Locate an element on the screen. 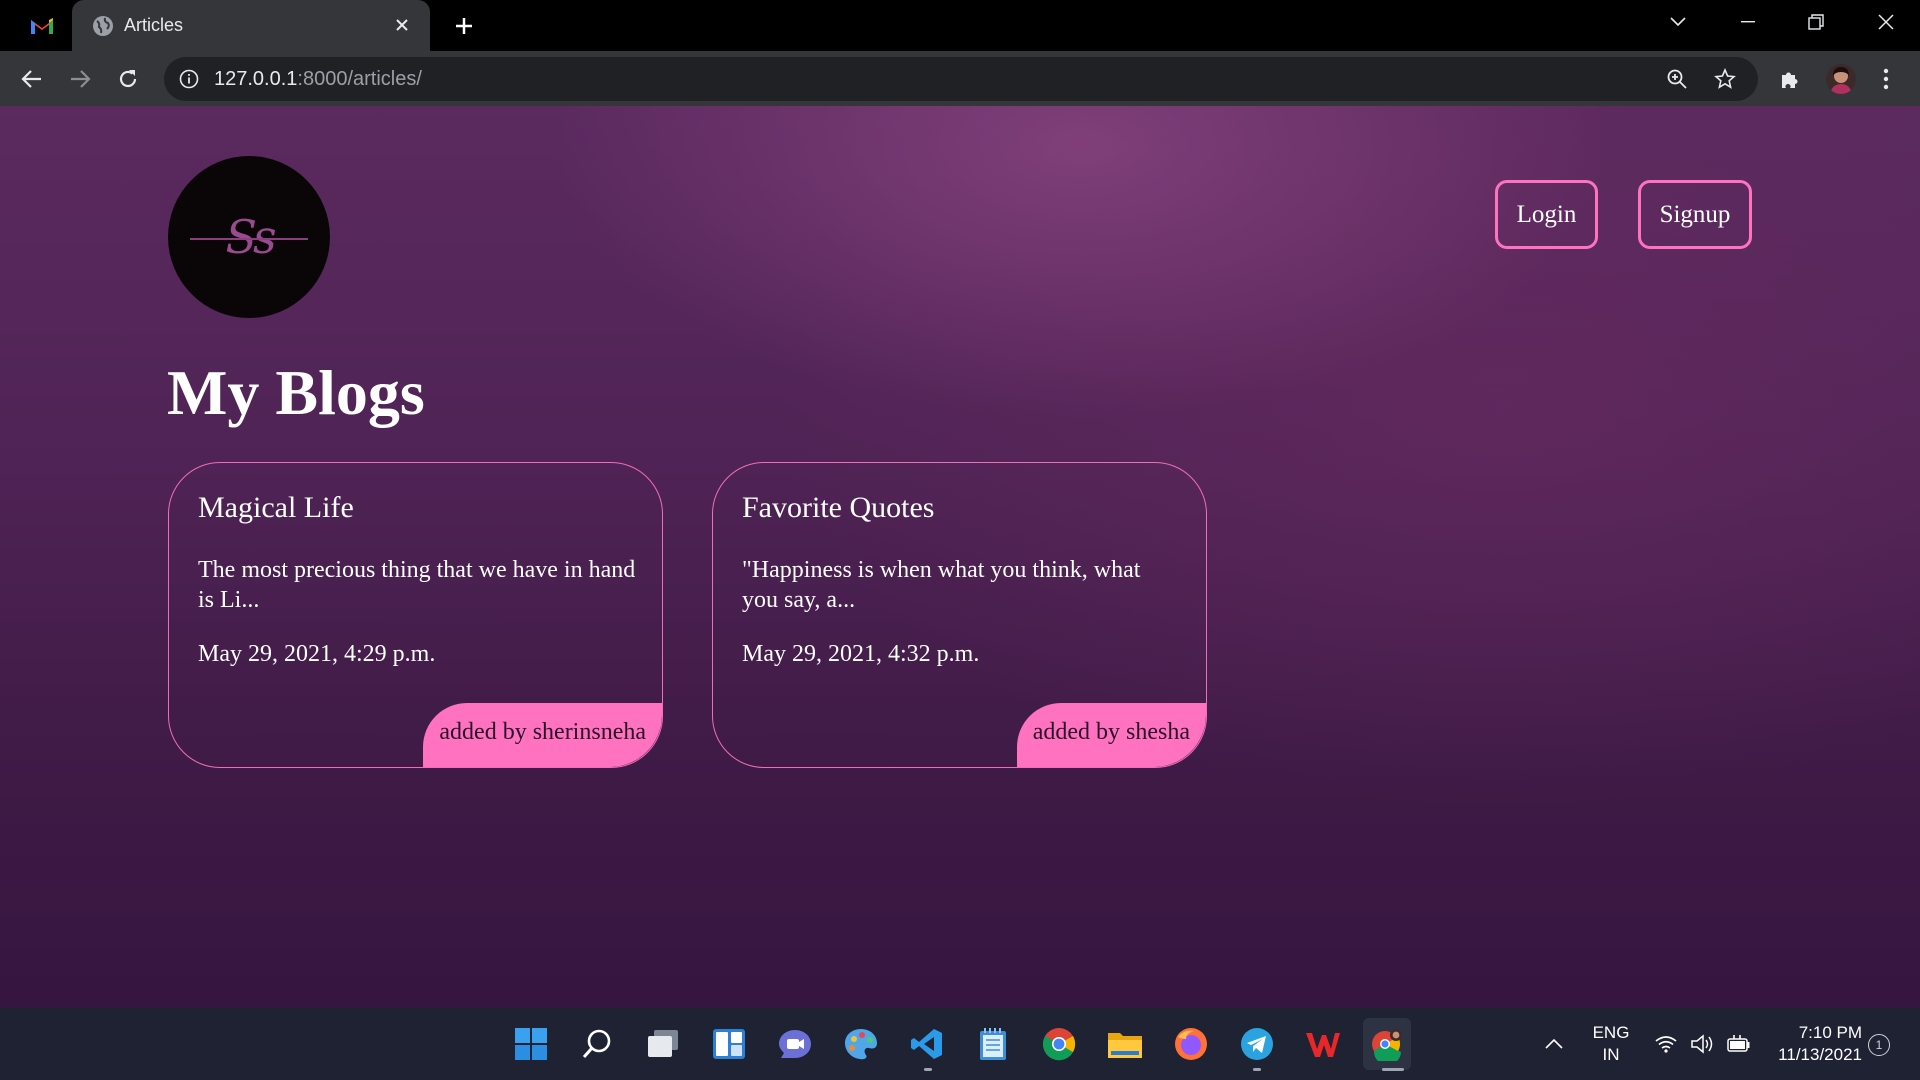 This screenshot has height=1080, width=1920. logo-text: Ss is located at coordinates (250, 237).